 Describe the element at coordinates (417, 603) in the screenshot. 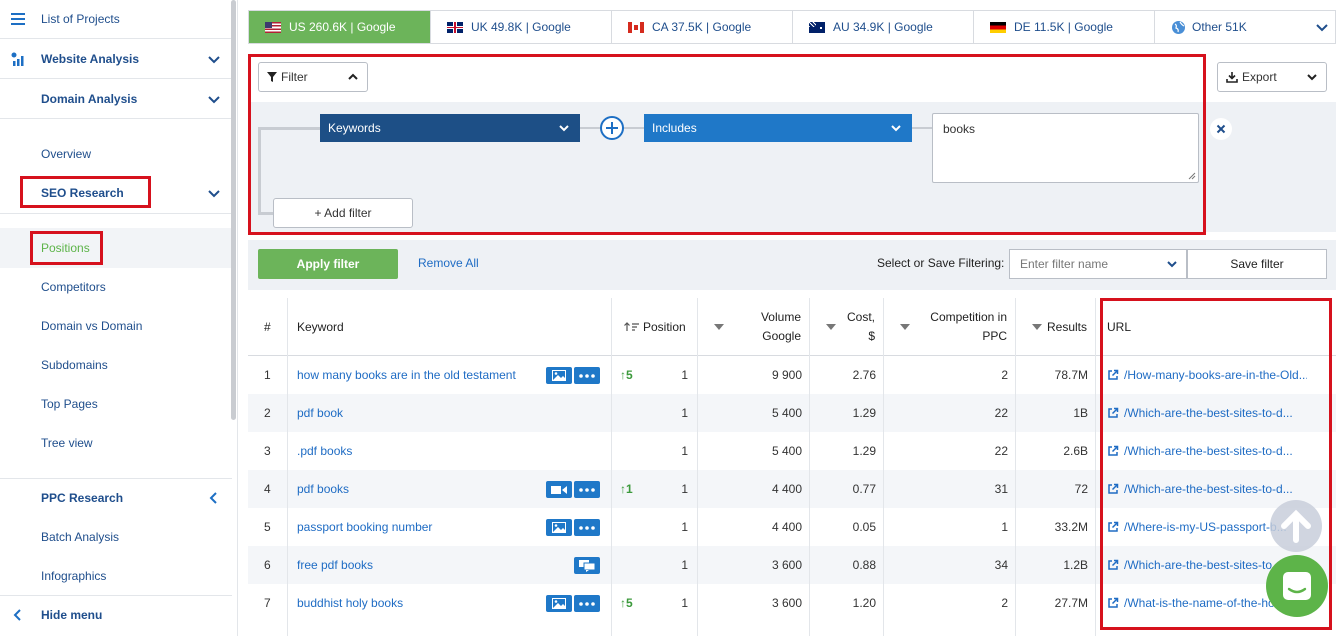

I see `keyword-link: buddhist holy books` at that location.